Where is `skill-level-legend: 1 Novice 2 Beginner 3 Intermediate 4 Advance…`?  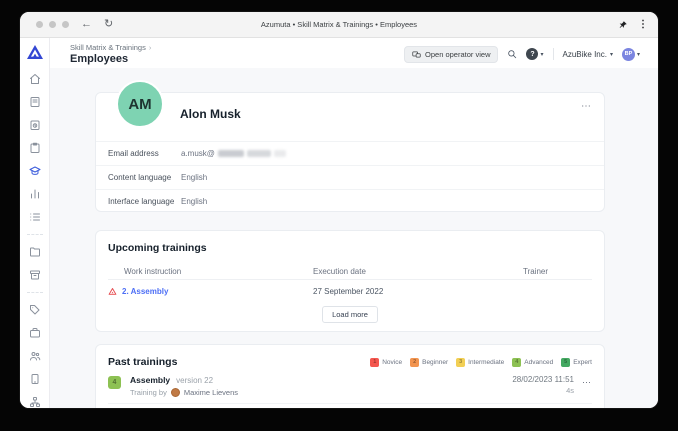 skill-level-legend: 1 Novice 2 Beginner 3 Intermediate 4 Advance… is located at coordinates (481, 362).